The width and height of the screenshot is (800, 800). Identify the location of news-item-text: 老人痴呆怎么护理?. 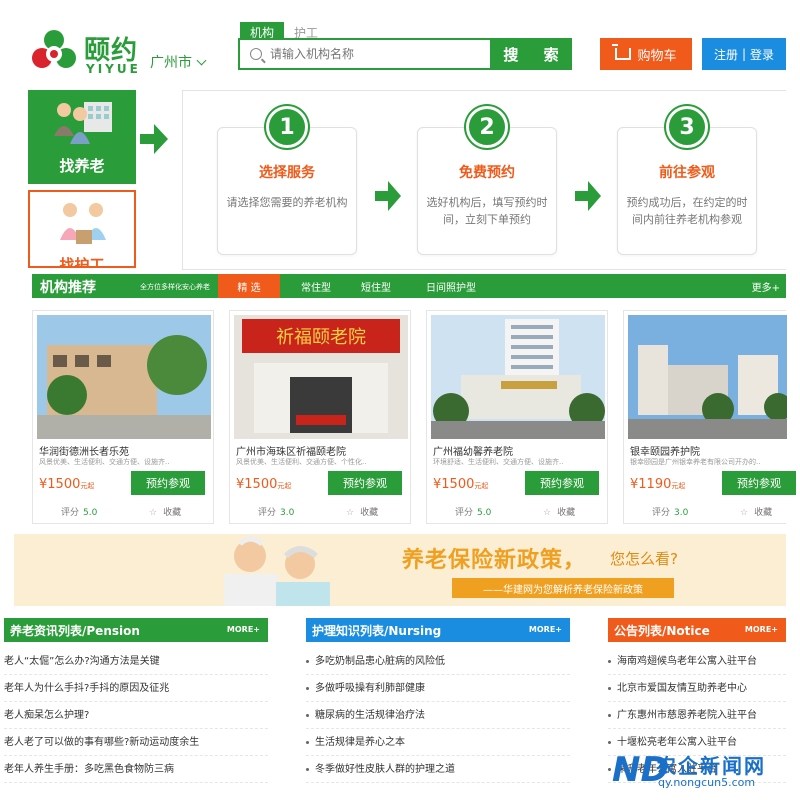
(47, 715).